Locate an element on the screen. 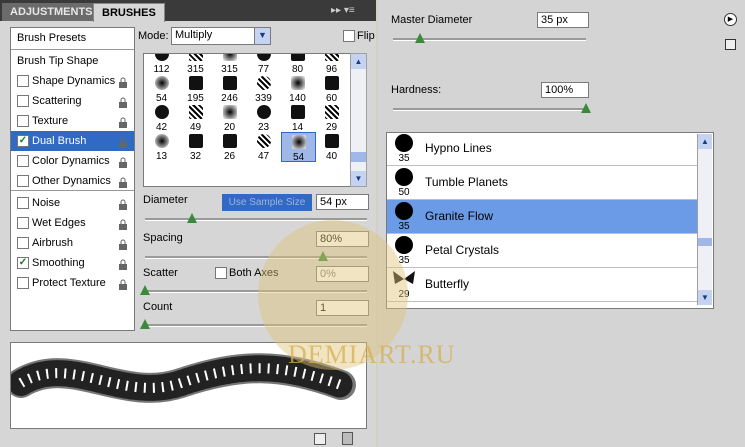  brush-tip-cell: 195 is located at coordinates (195, 89).